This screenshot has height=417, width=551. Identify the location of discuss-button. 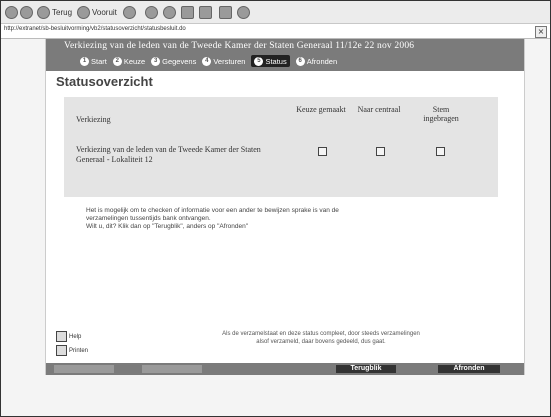
(243, 12).